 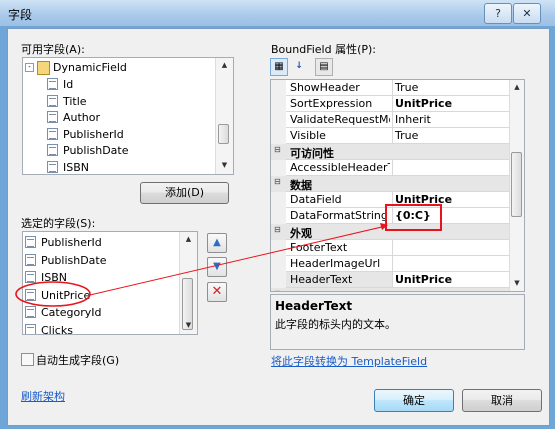 I want to click on annotation-ellipse, so click(x=53, y=294).